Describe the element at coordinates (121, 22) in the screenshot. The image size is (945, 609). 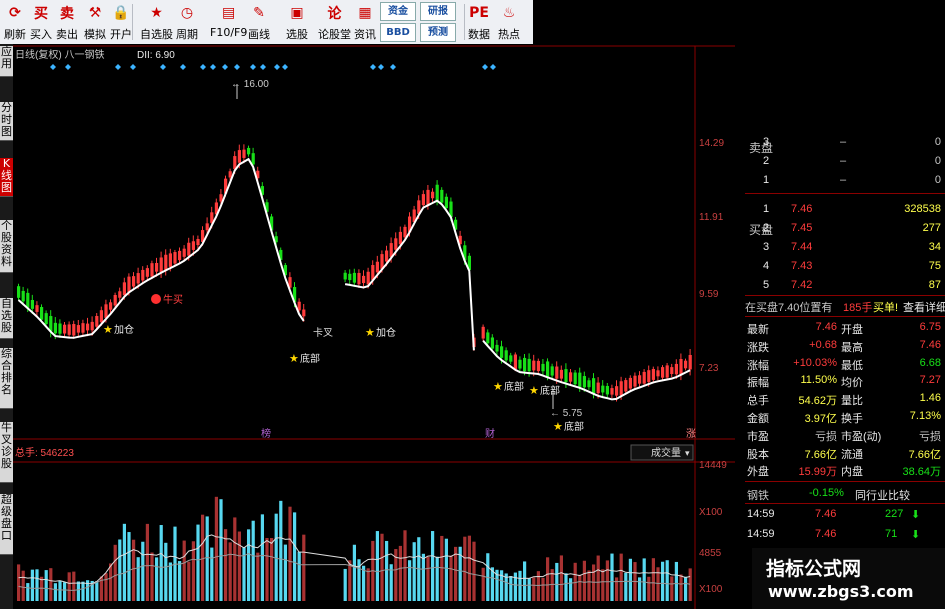
I see `lock-button: 🔒 开户` at that location.